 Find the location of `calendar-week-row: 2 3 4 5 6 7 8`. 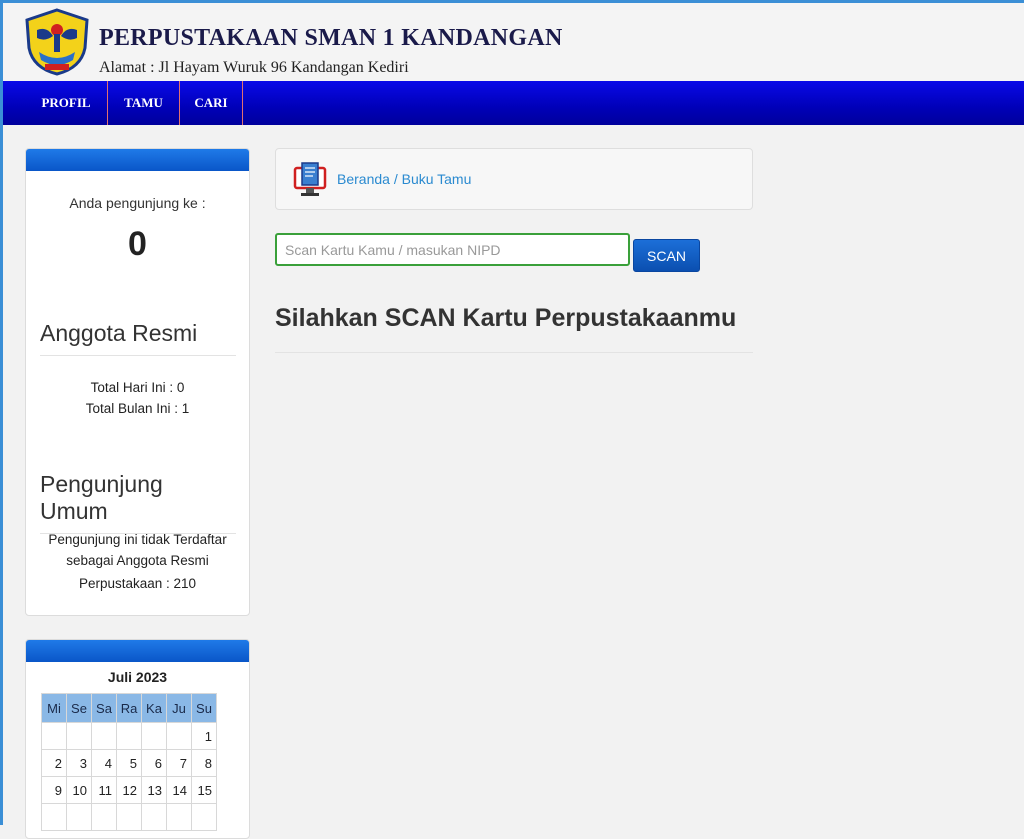

calendar-week-row: 2 3 4 5 6 7 8 is located at coordinates (129, 763).